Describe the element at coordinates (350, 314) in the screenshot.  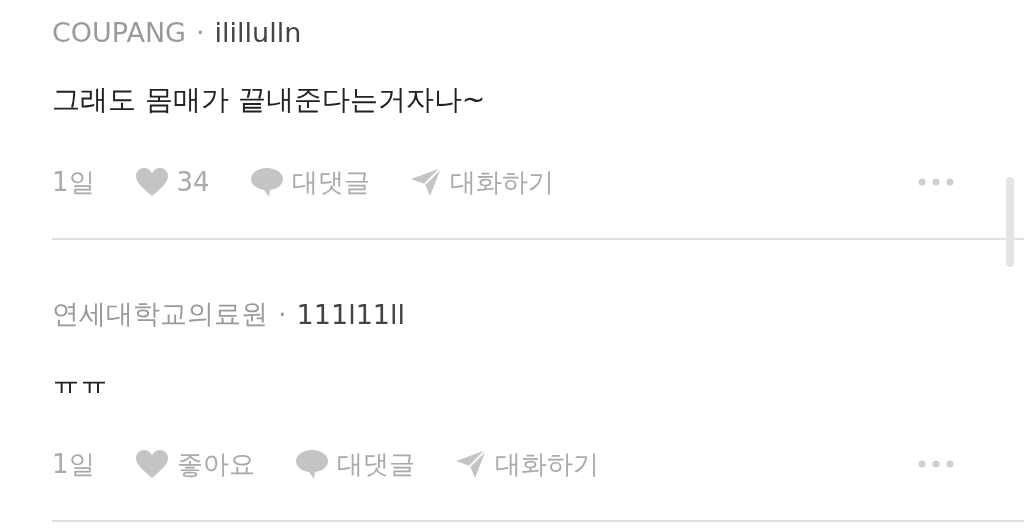
I see `user-handle: 111l11ll` at that location.